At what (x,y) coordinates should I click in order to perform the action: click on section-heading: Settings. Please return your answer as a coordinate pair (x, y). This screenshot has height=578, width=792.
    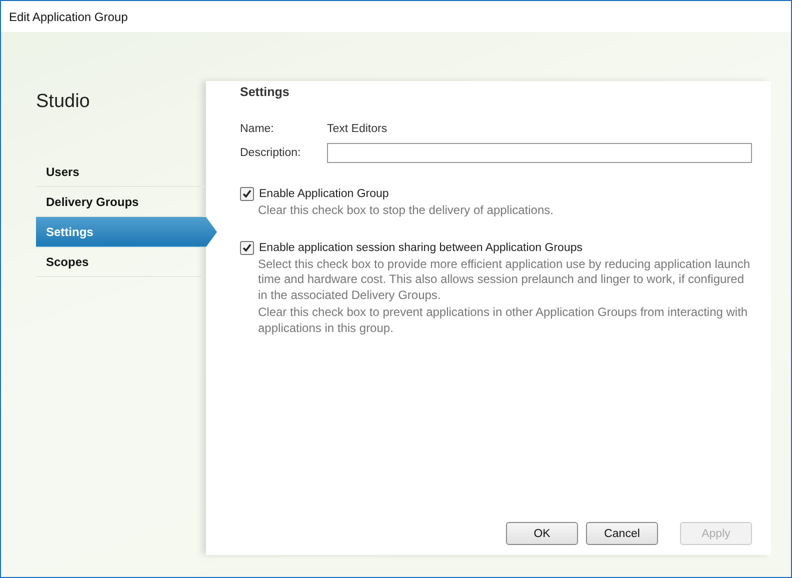
    Looking at the image, I should click on (265, 92).